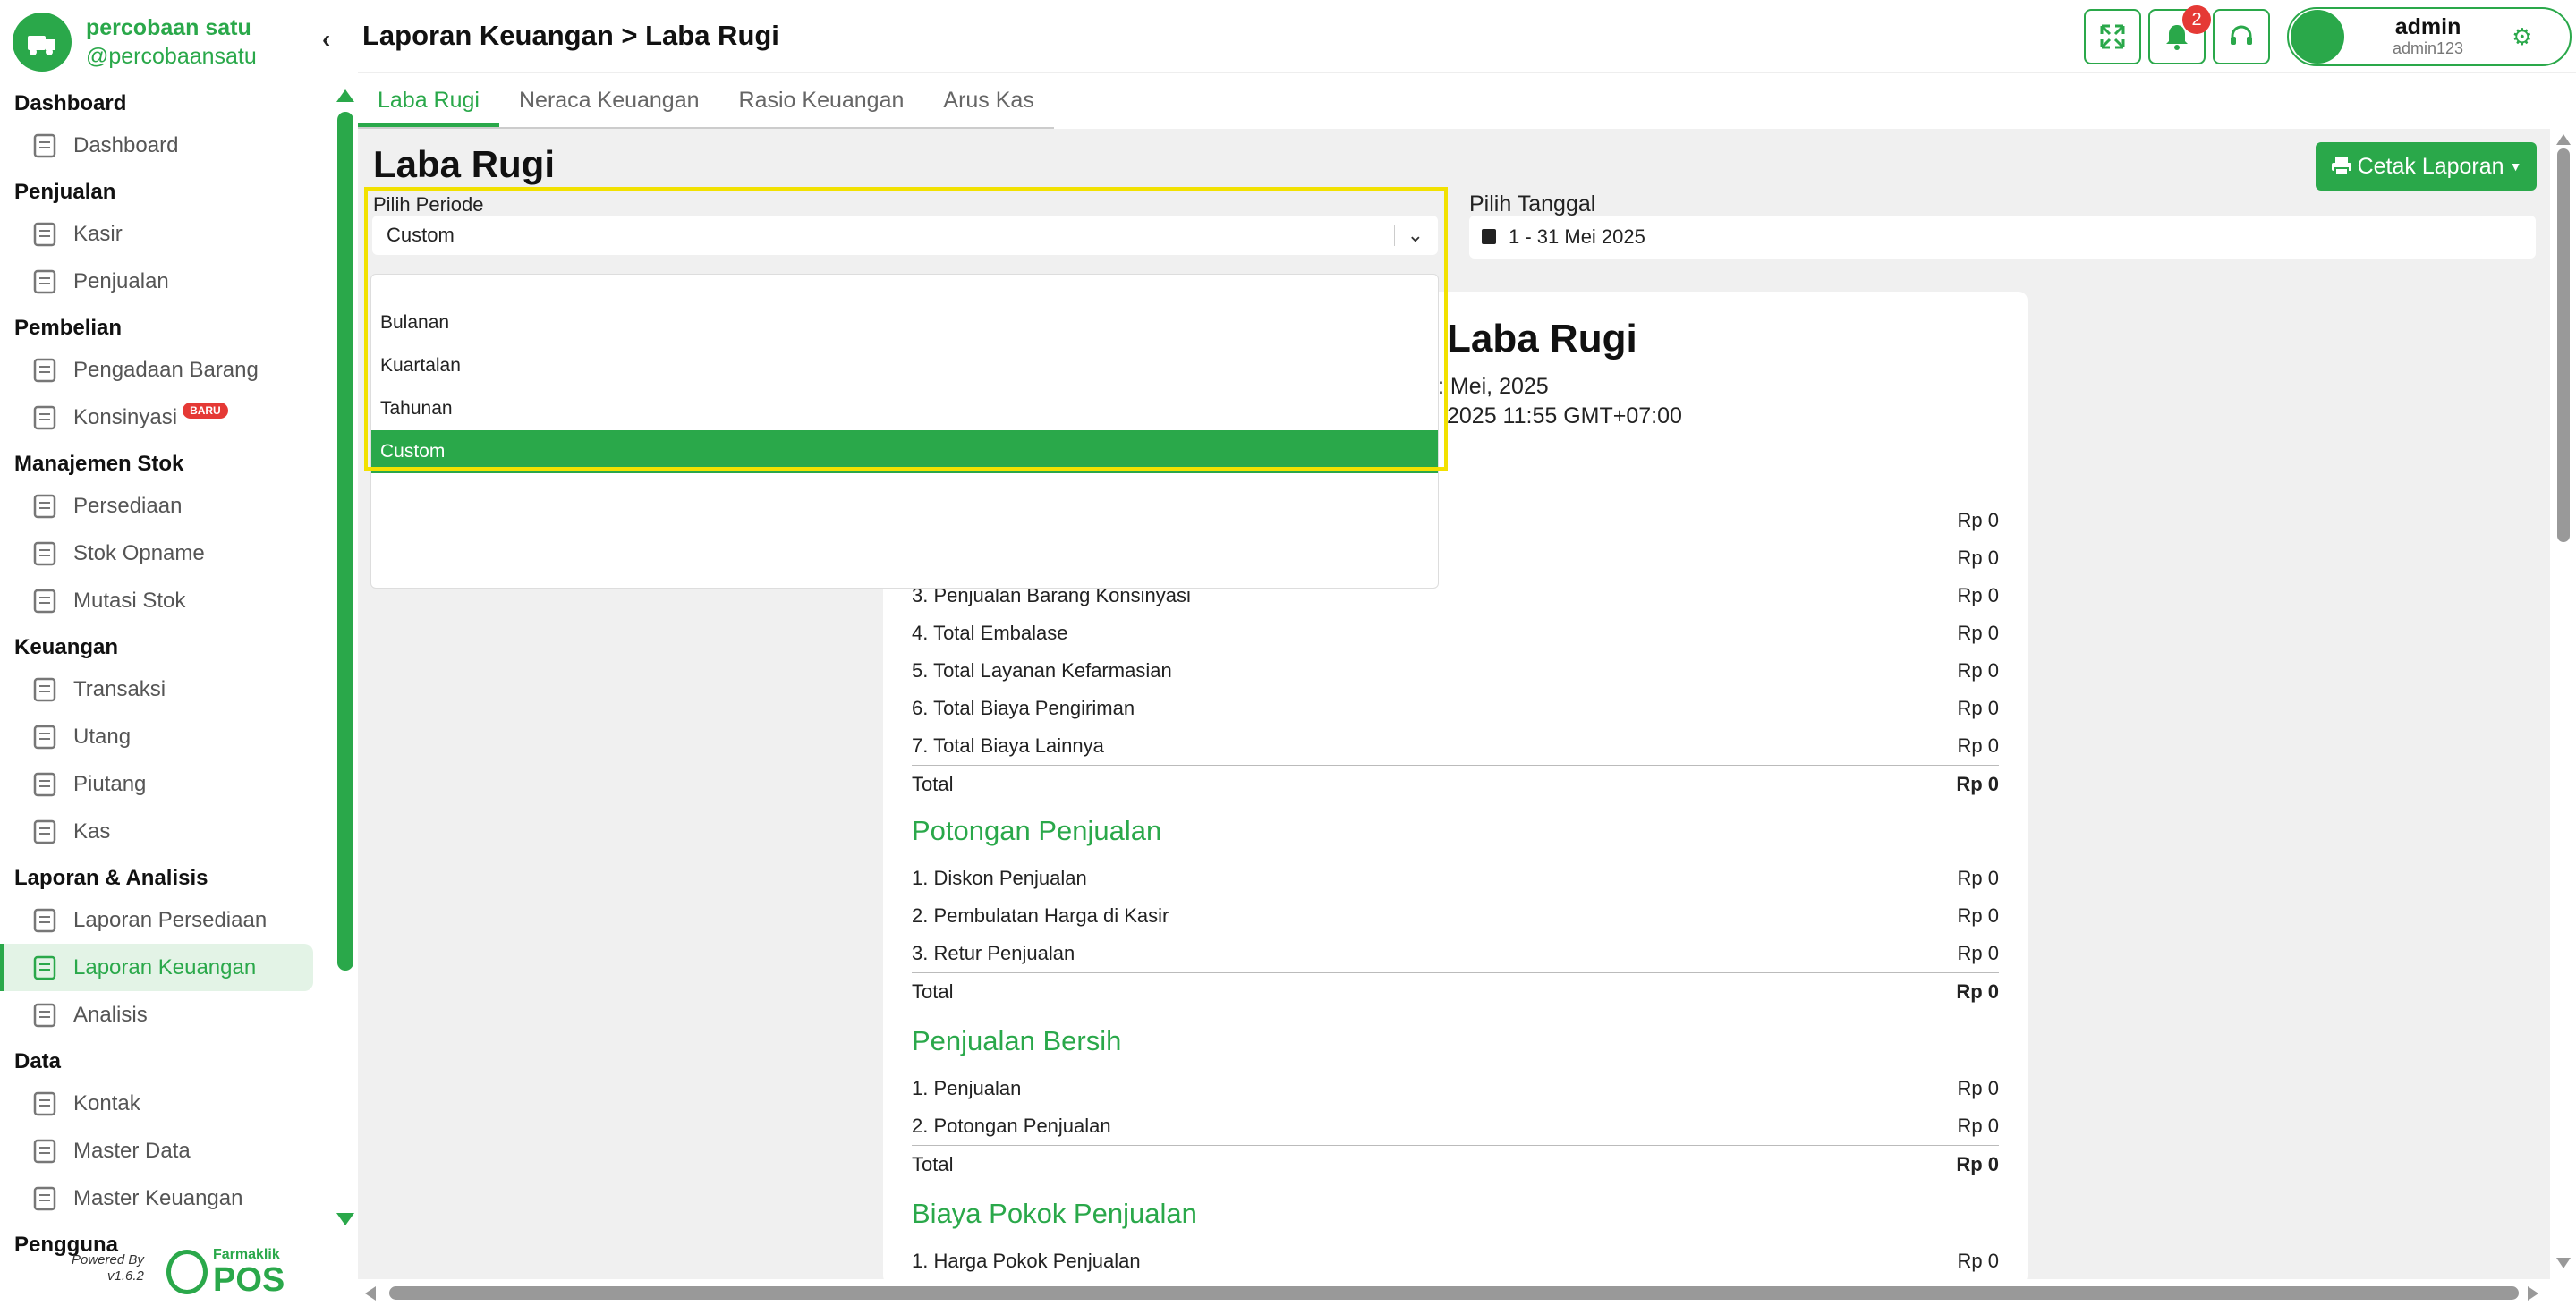  Describe the element at coordinates (165, 967) in the screenshot. I see `sidebar-item-label: Laporan Keuangan` at that location.